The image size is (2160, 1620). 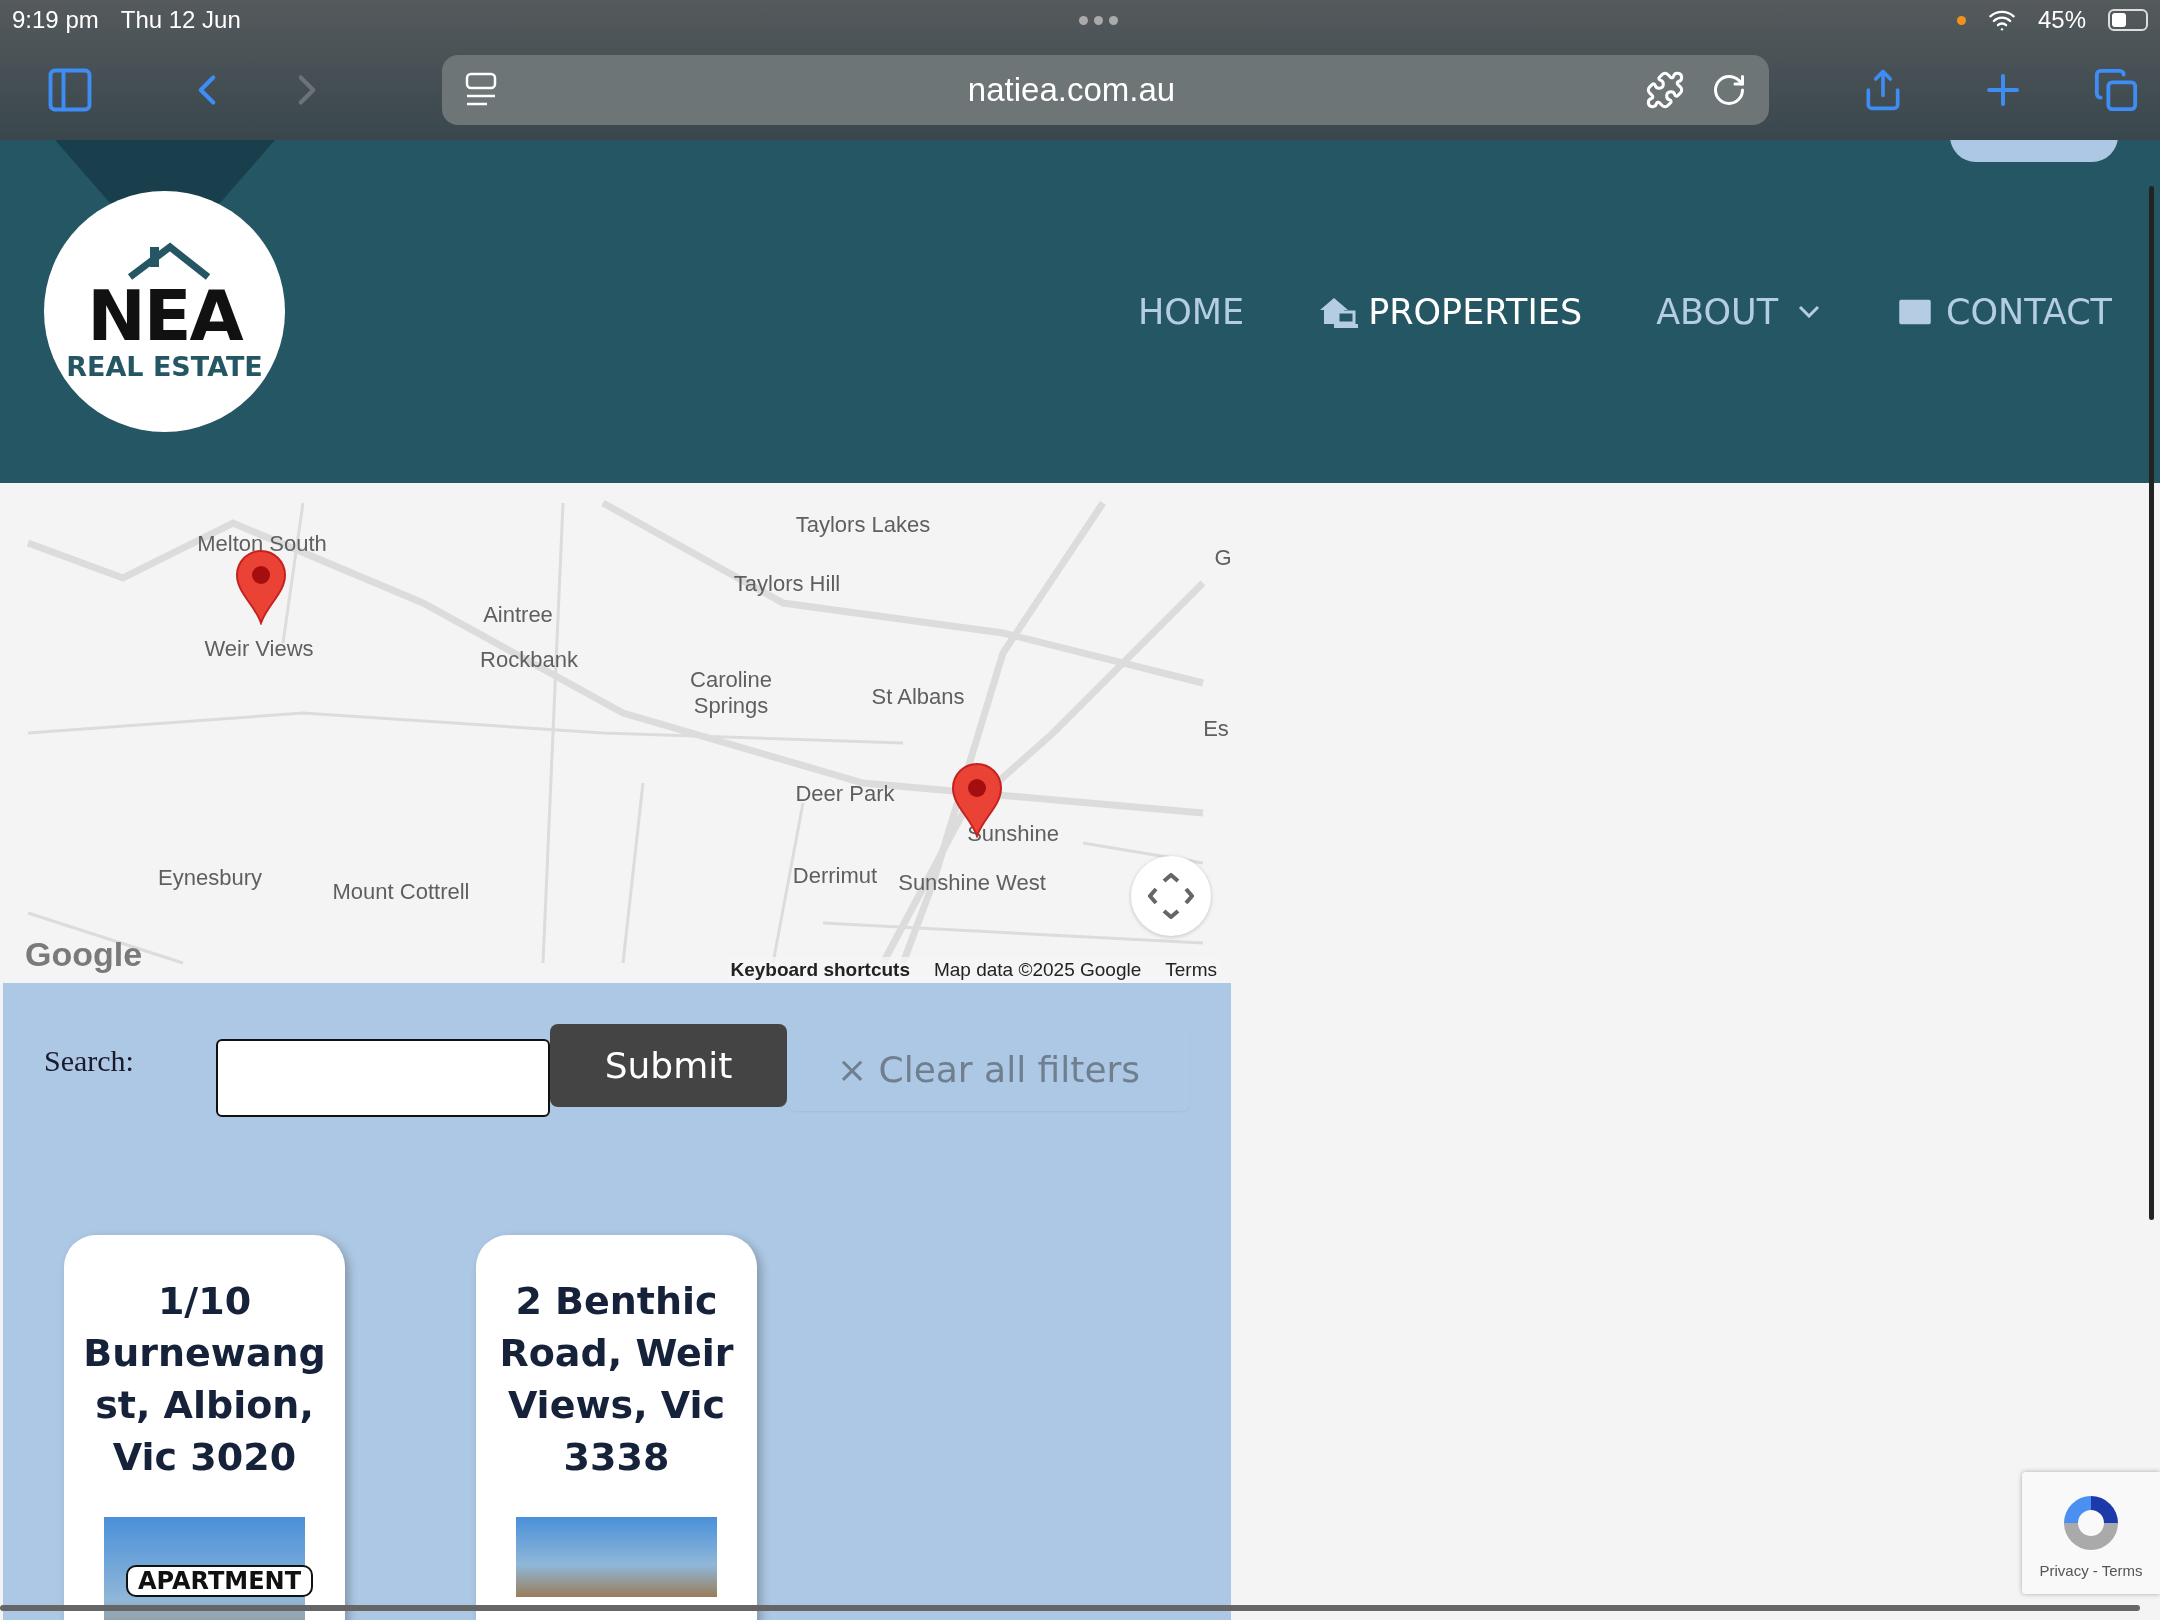 I want to click on search-label: Search:, so click(x=89, y=1061).